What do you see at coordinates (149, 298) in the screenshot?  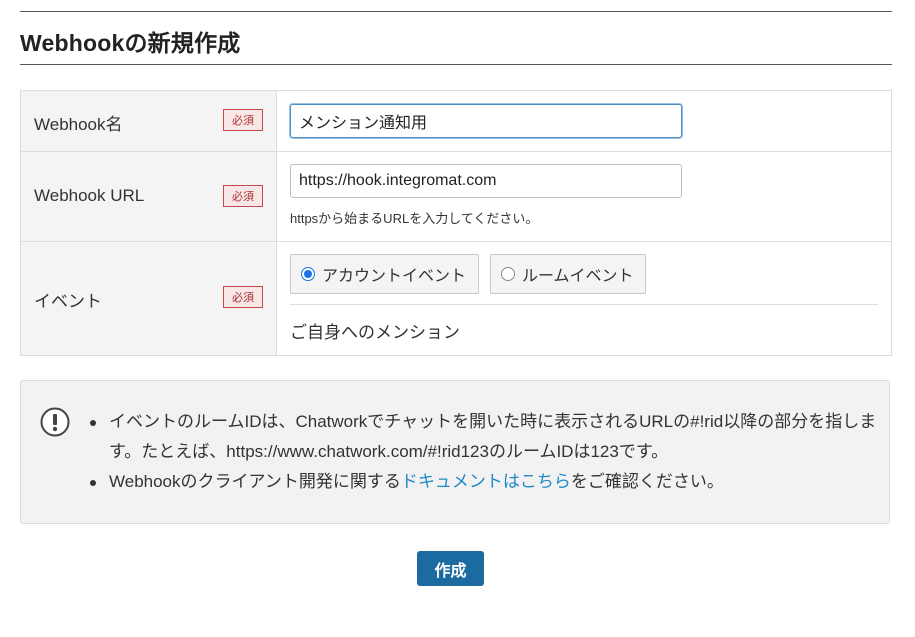 I see `label-cell: イベント 必須` at bounding box center [149, 298].